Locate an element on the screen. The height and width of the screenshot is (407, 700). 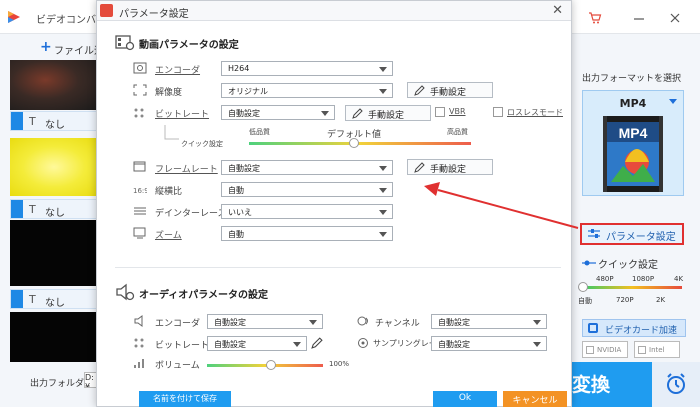
minimize-icon is located at coordinates (639, 18).